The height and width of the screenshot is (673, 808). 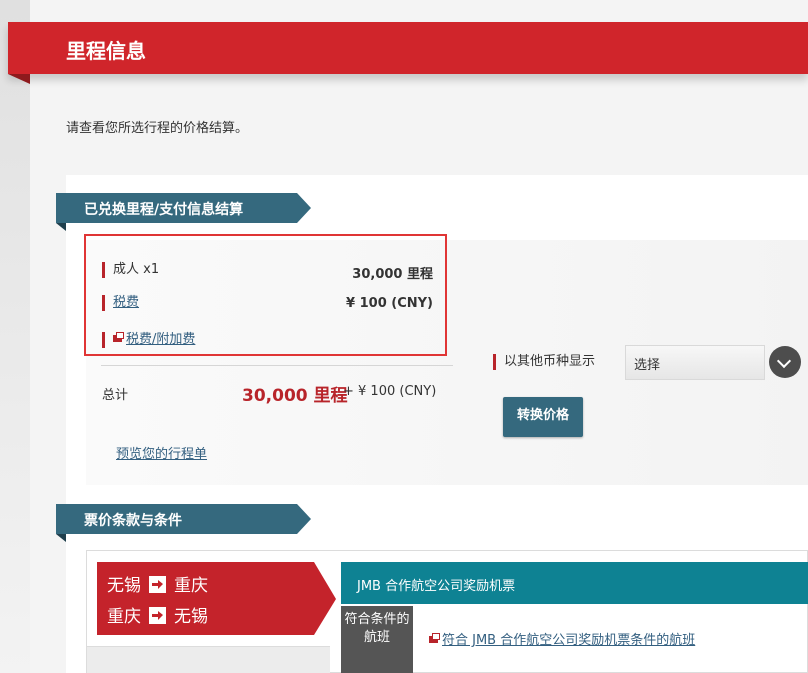 I want to click on left-margin, so click(x=15, y=336).